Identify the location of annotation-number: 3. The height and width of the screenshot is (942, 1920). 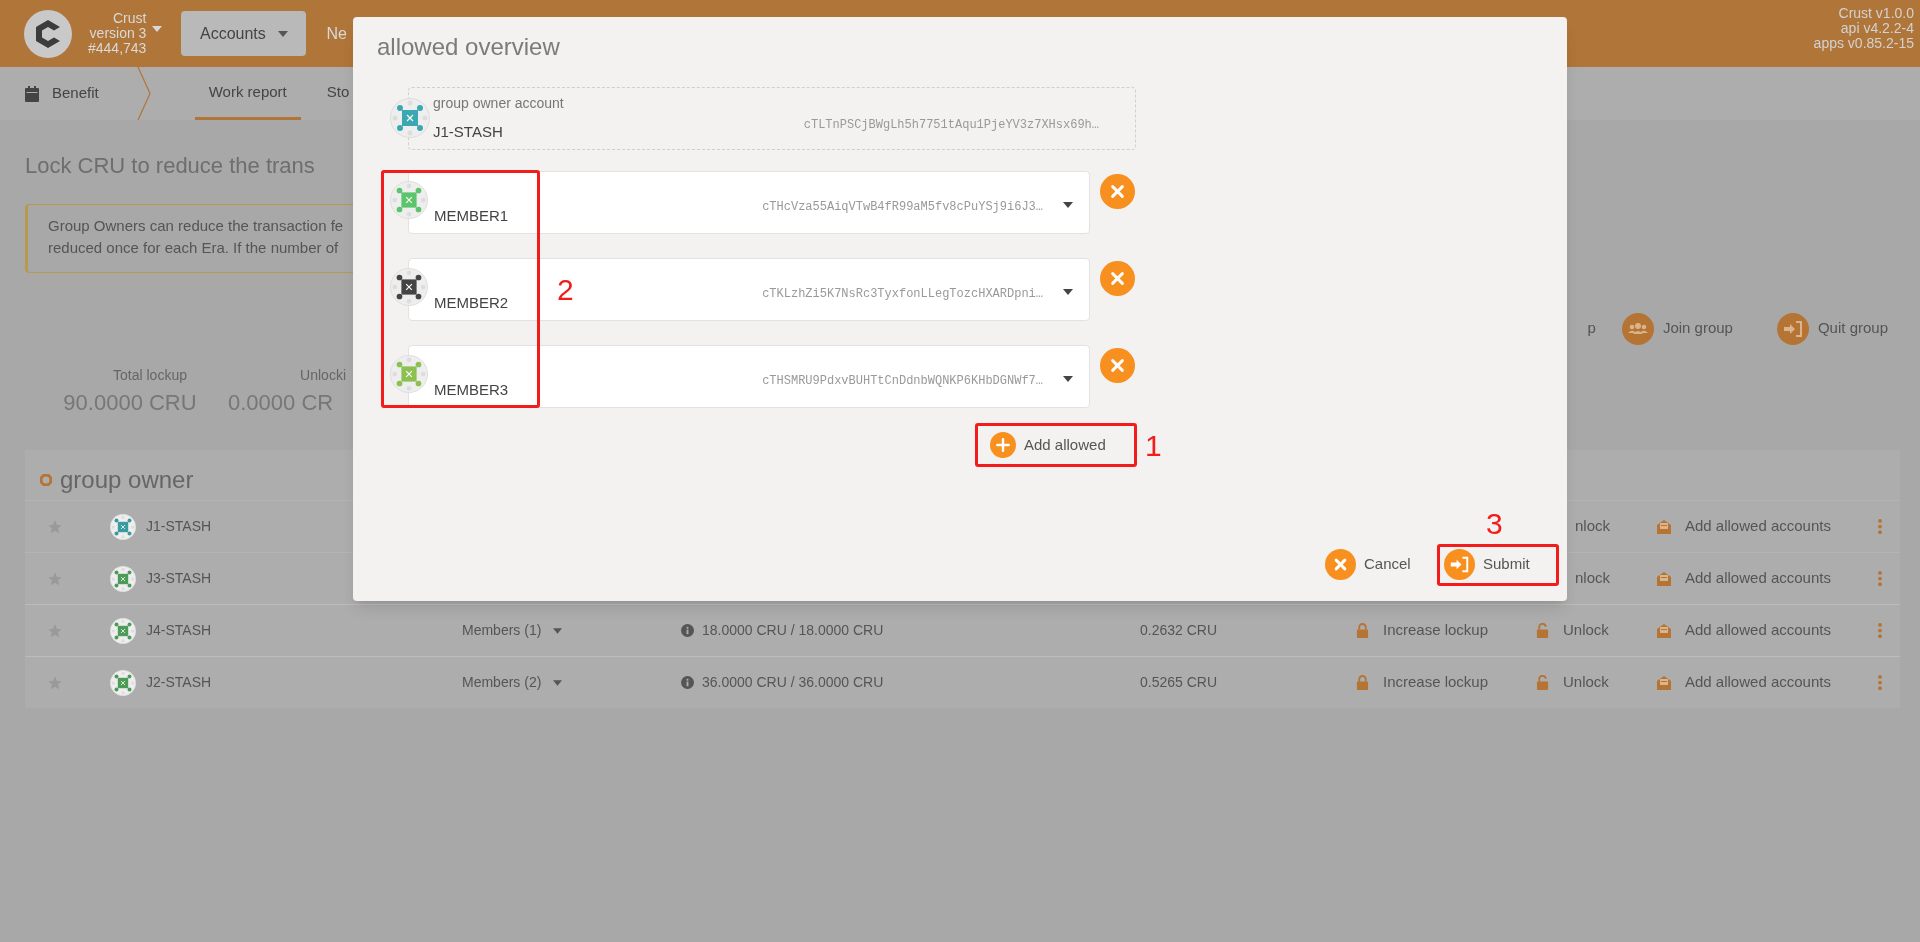
(1494, 524).